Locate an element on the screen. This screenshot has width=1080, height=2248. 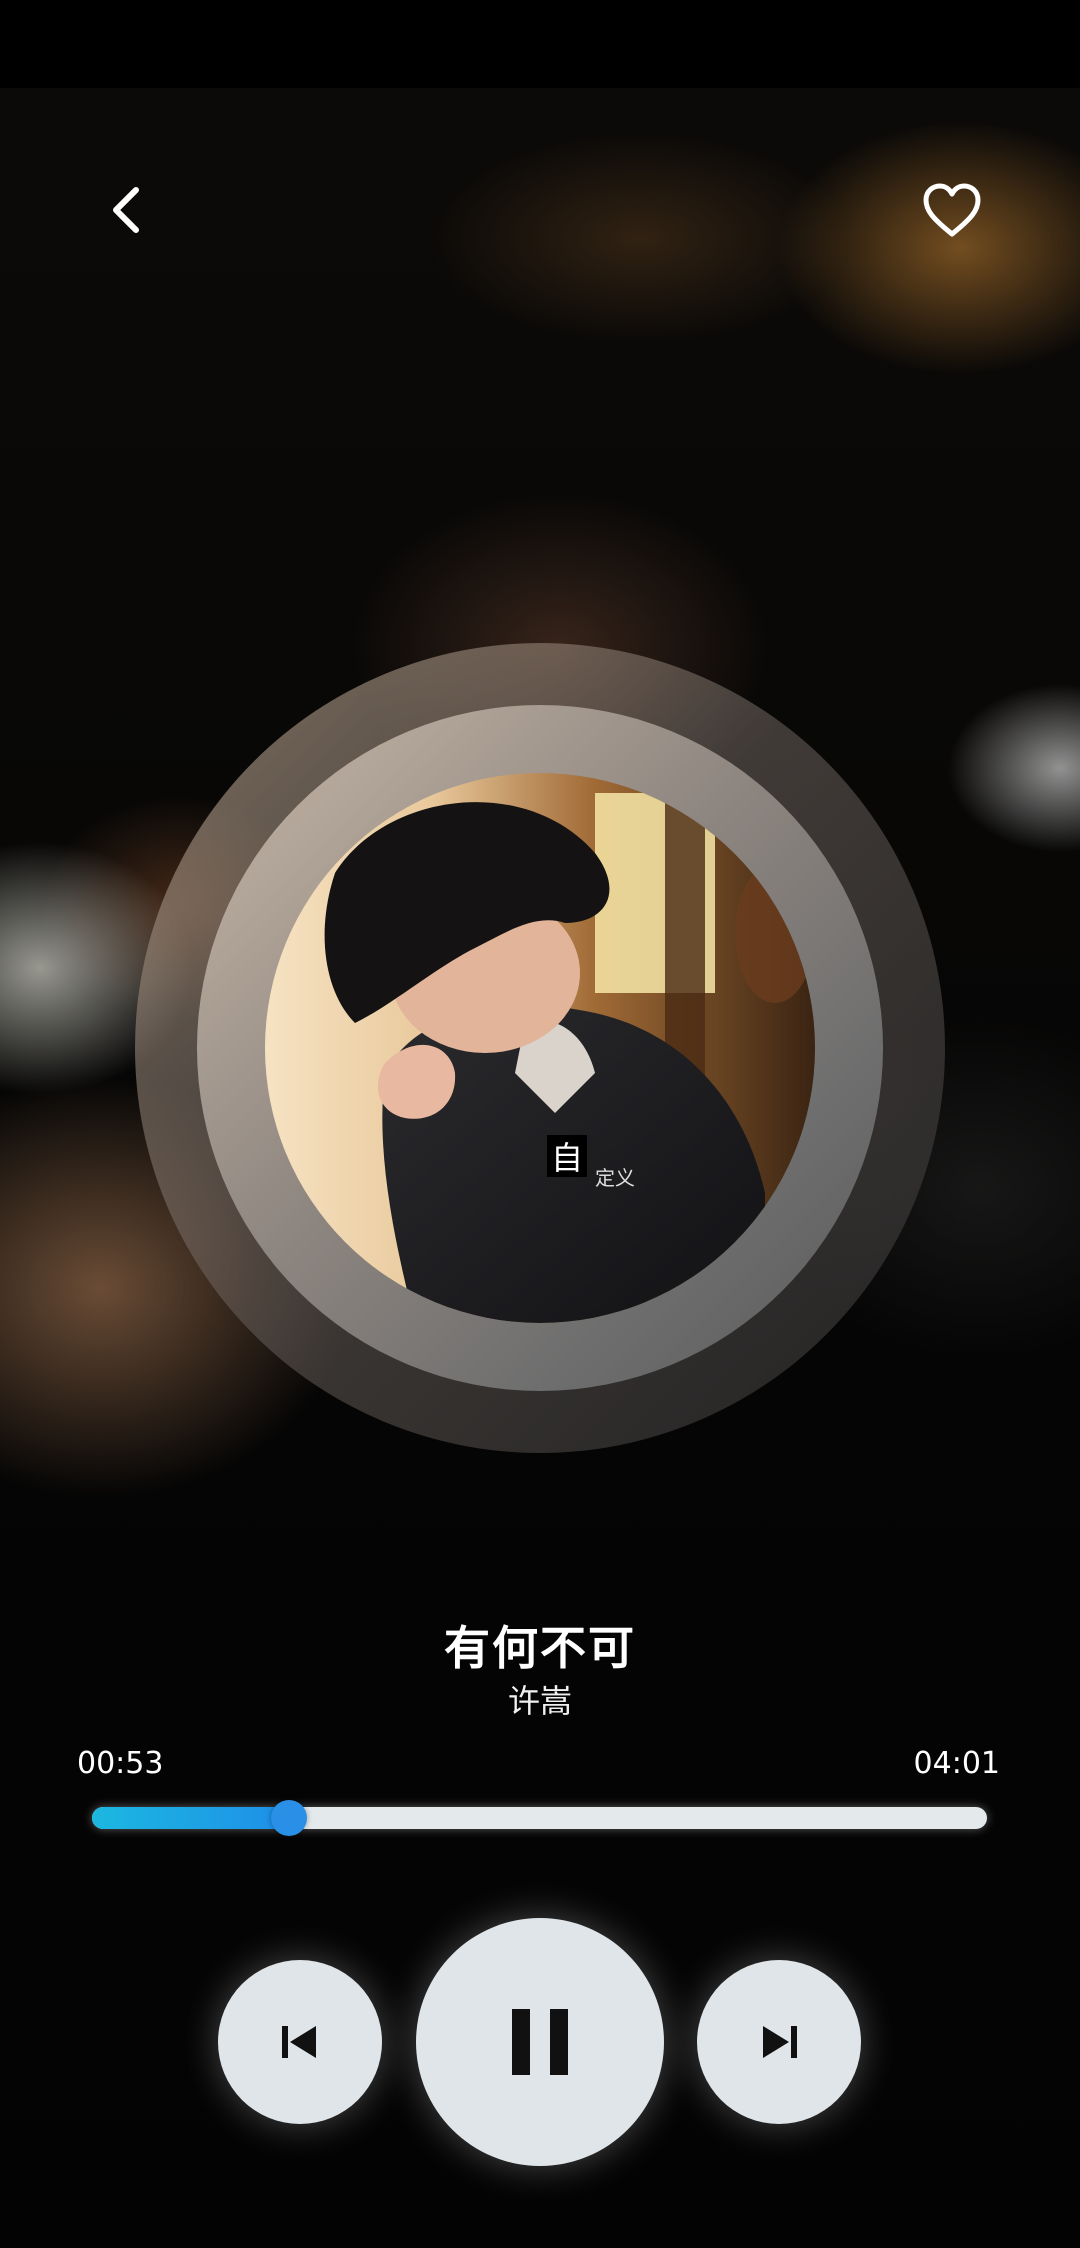
current-time: 00:53 is located at coordinates (120, 1763).